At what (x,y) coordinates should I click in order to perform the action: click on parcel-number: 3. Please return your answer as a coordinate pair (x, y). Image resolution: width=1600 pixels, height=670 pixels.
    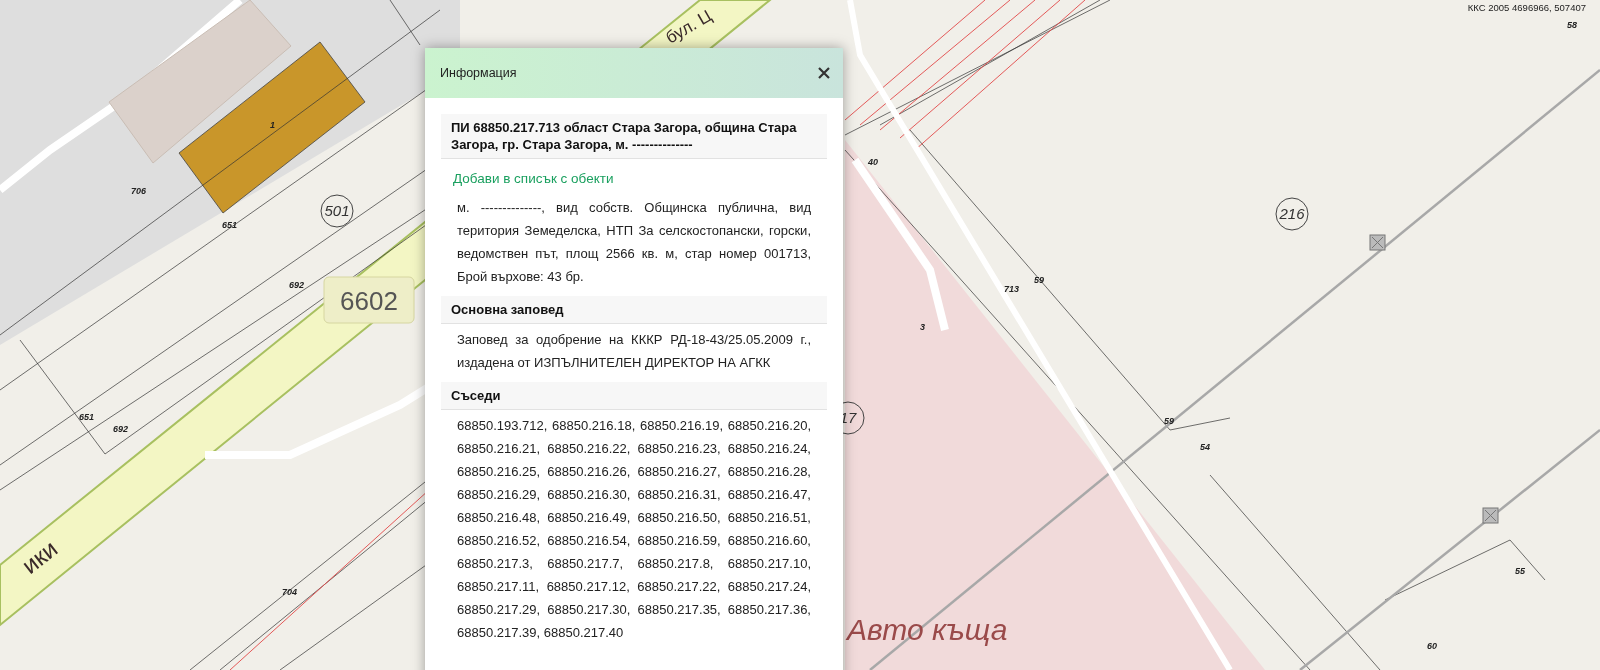
    Looking at the image, I should click on (922, 327).